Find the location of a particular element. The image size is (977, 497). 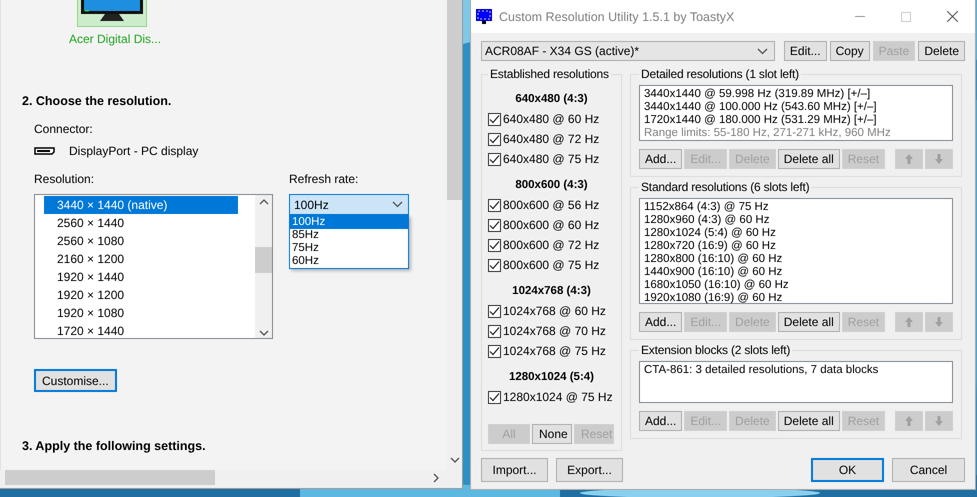

resolution-entry: CTA-861: 3 detailed resolutions, 7 data blocks is located at coordinates (796, 370).